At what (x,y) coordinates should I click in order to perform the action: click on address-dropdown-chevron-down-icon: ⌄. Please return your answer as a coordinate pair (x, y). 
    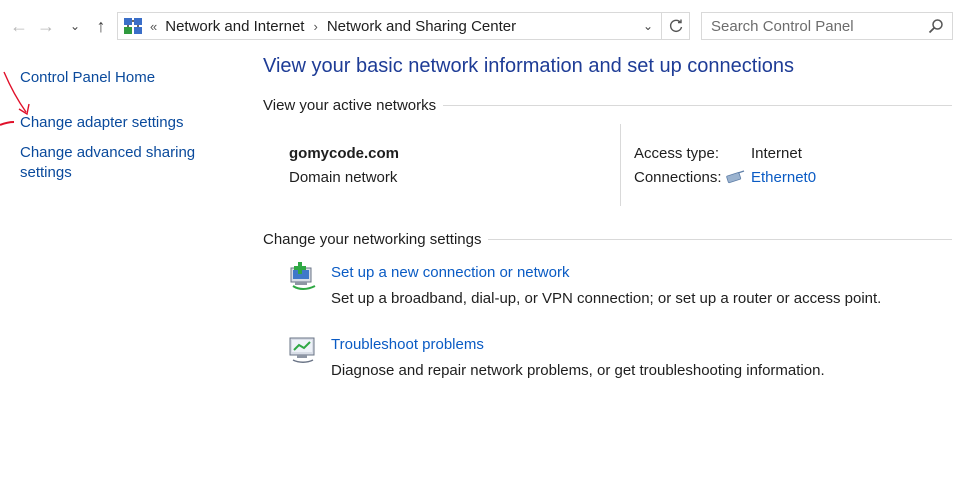
    Looking at the image, I should click on (648, 26).